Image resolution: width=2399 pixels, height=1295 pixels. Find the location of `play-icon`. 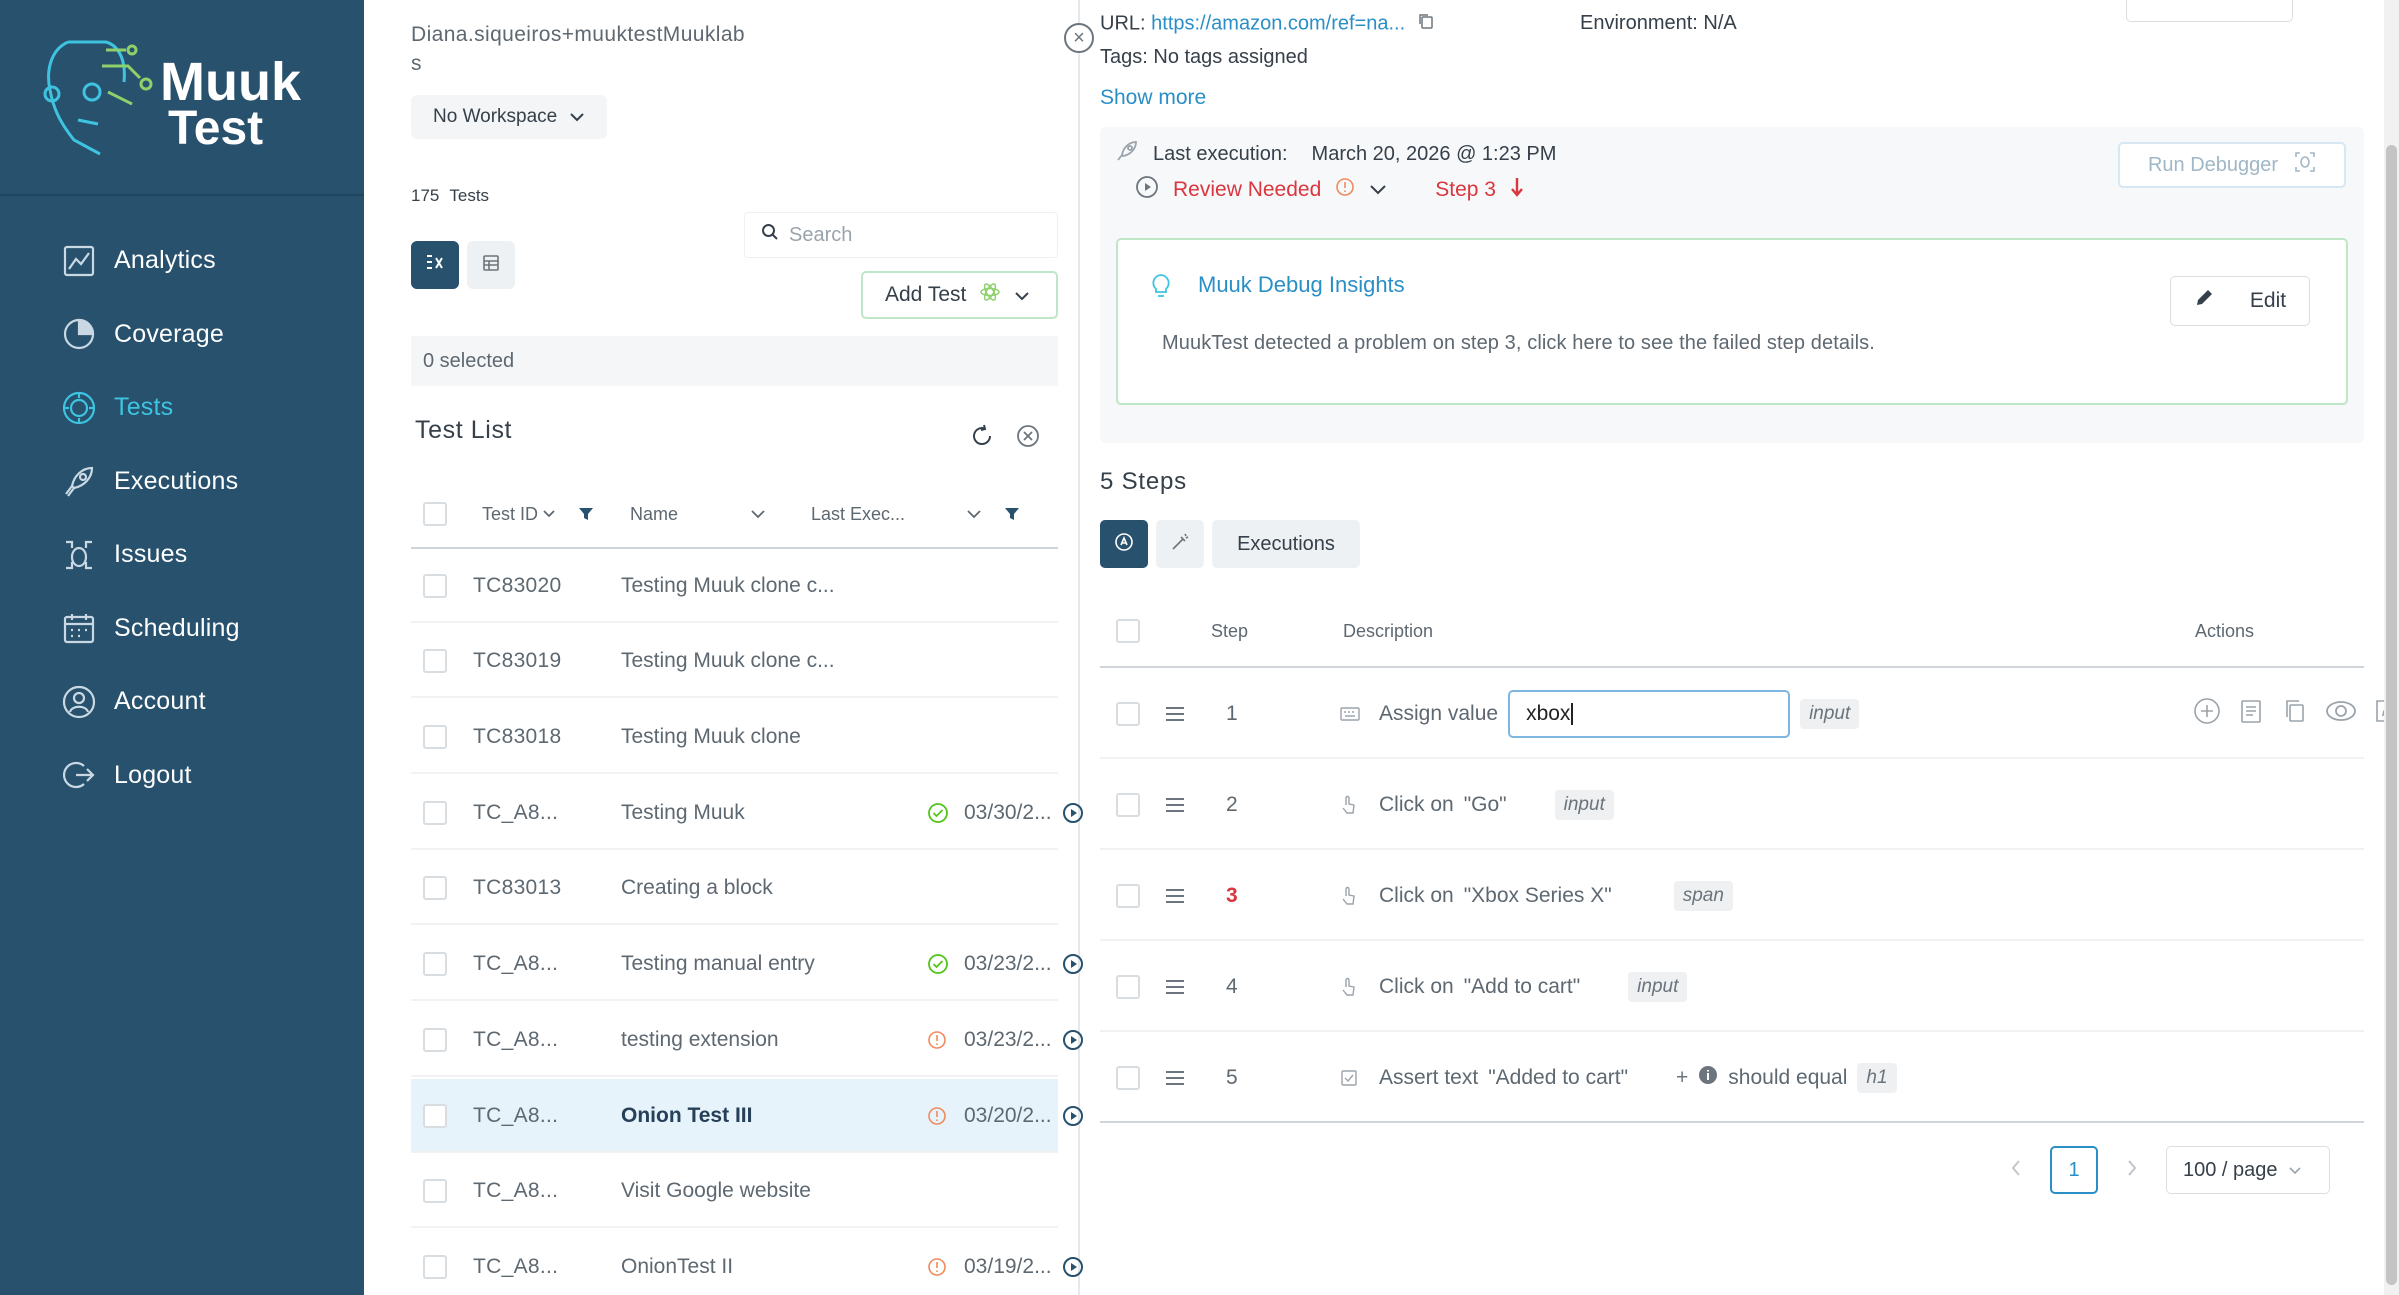

play-icon is located at coordinates (1147, 190).